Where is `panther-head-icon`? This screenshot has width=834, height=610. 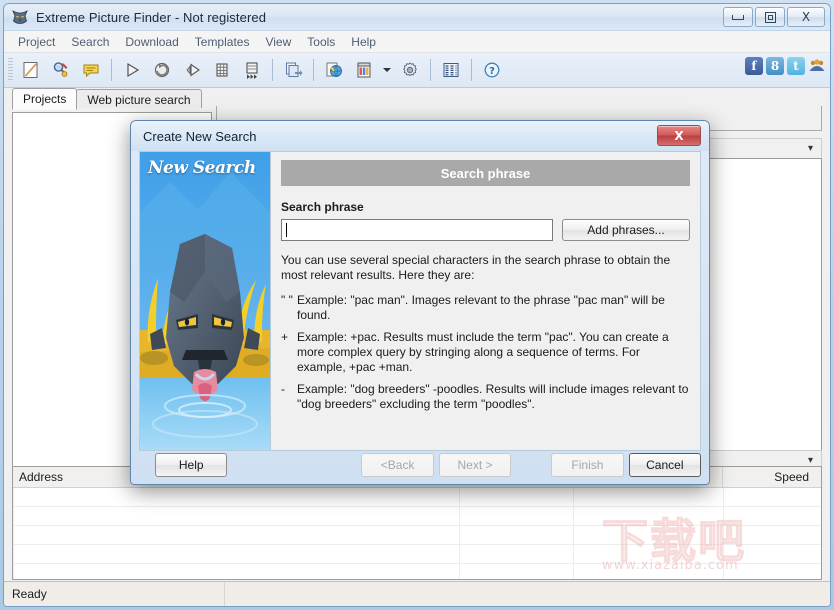 panther-head-icon is located at coordinates (20, 17).